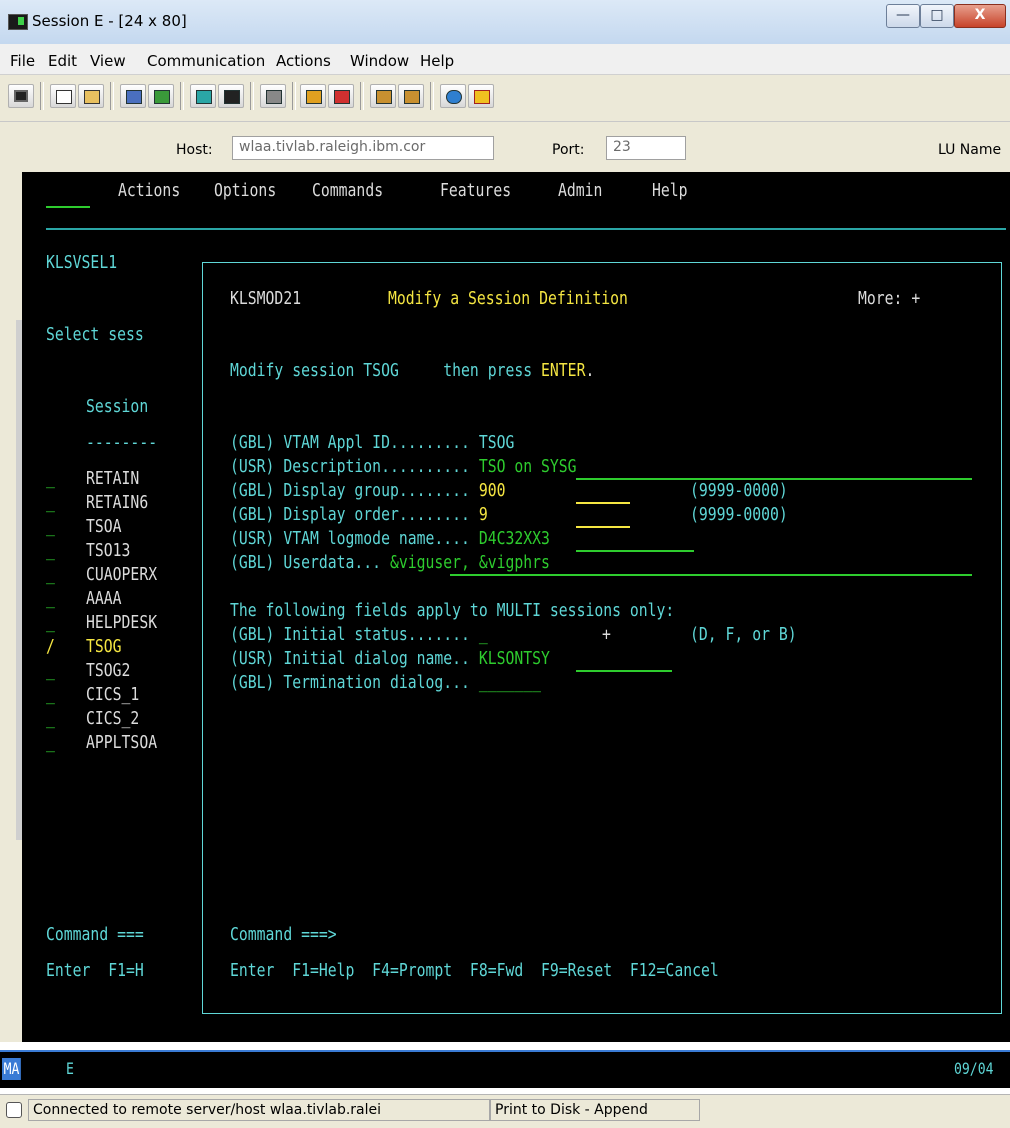 This screenshot has height=1128, width=1010. I want to click on dialog-id: KLSMOD21, so click(266, 298).